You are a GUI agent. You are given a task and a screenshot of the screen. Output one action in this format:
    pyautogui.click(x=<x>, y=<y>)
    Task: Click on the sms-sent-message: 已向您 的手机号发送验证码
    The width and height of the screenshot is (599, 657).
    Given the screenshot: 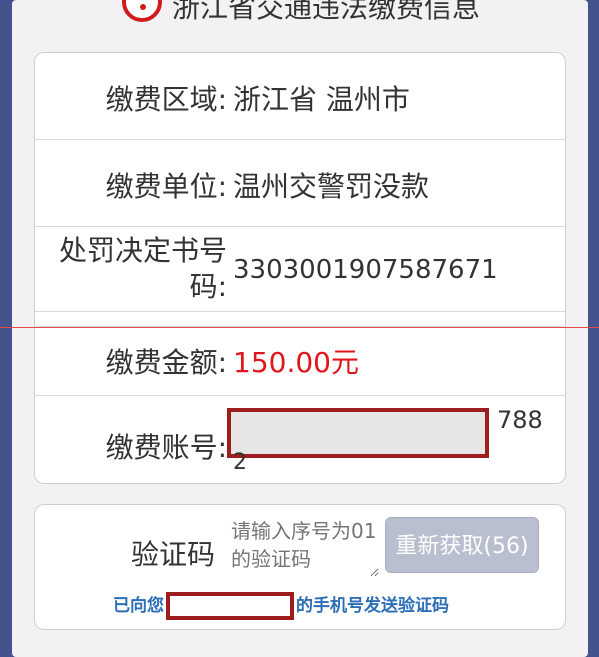 What is the action you would take?
    pyautogui.click(x=281, y=605)
    